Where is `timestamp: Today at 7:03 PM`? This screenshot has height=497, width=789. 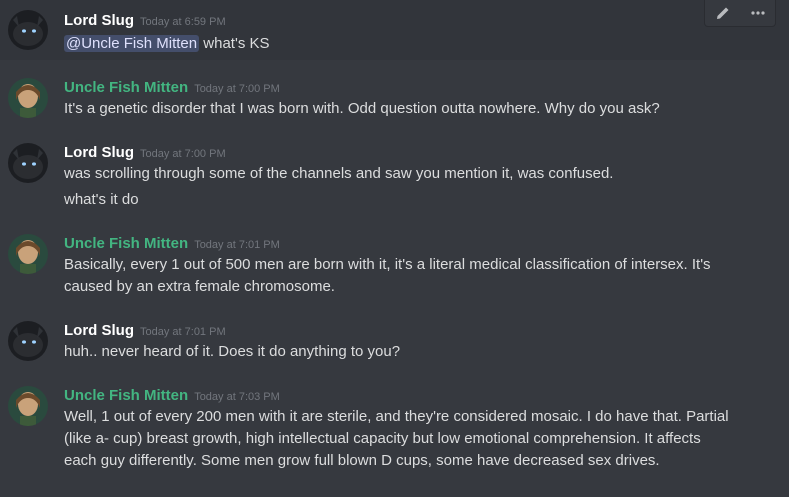 timestamp: Today at 7:03 PM is located at coordinates (237, 397).